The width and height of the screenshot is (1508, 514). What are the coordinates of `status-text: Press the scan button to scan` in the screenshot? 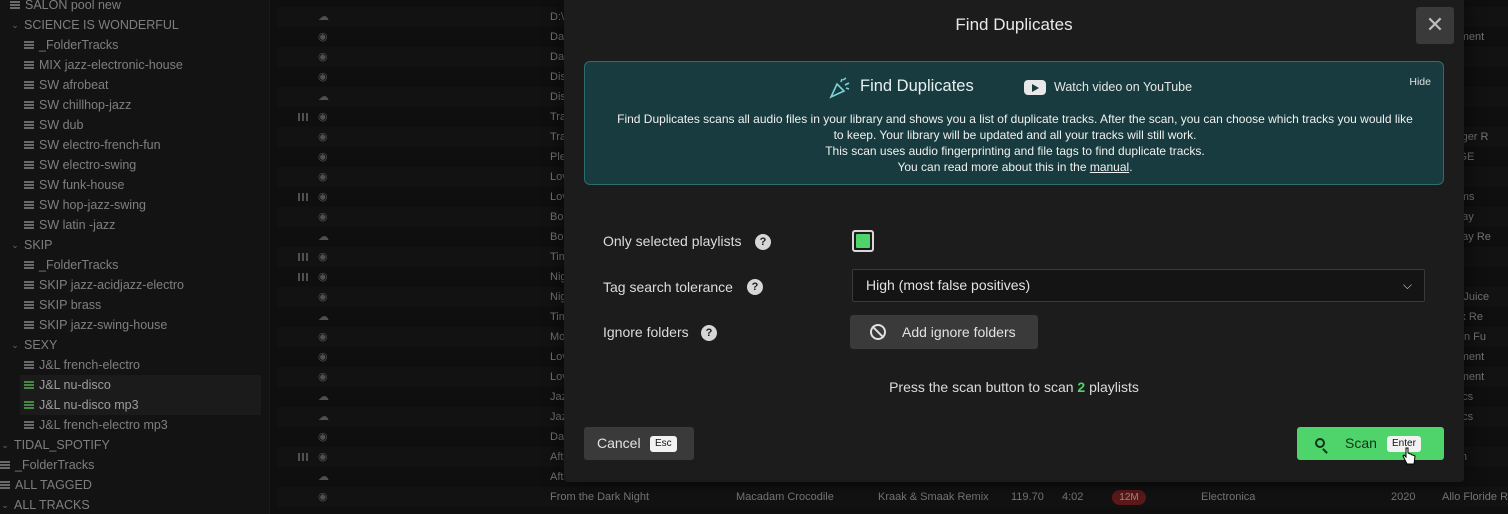 It's located at (983, 387).